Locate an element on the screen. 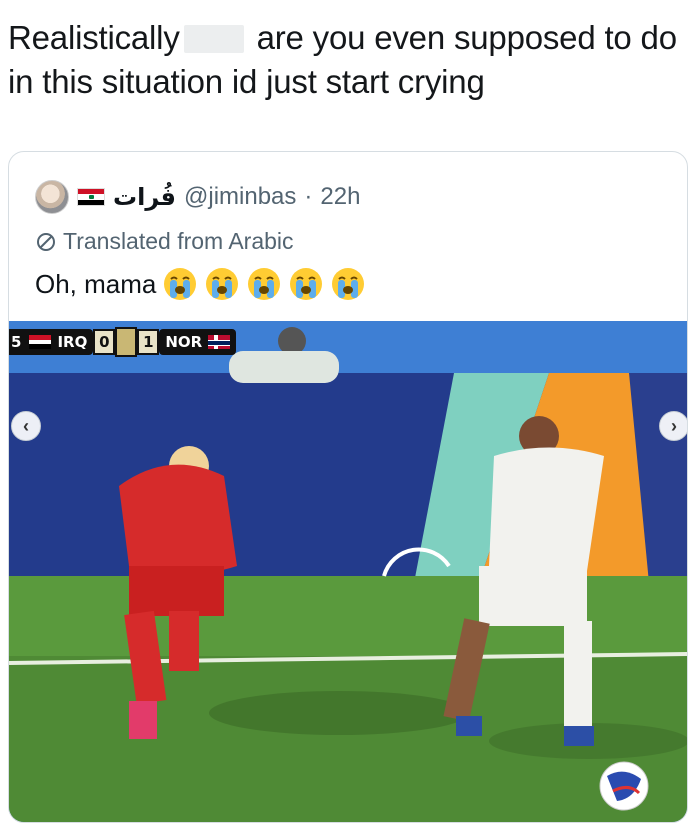 The width and height of the screenshot is (700, 839). home-team-code: IRQ is located at coordinates (72, 342).